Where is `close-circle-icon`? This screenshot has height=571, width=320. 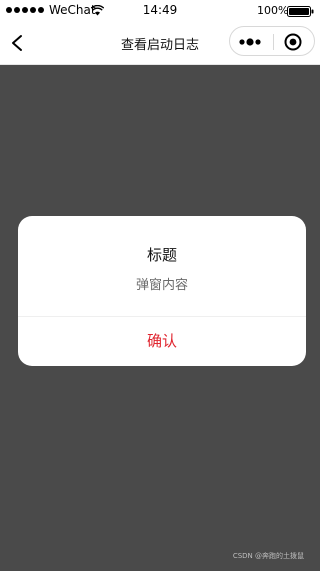
close-circle-icon is located at coordinates (293, 42).